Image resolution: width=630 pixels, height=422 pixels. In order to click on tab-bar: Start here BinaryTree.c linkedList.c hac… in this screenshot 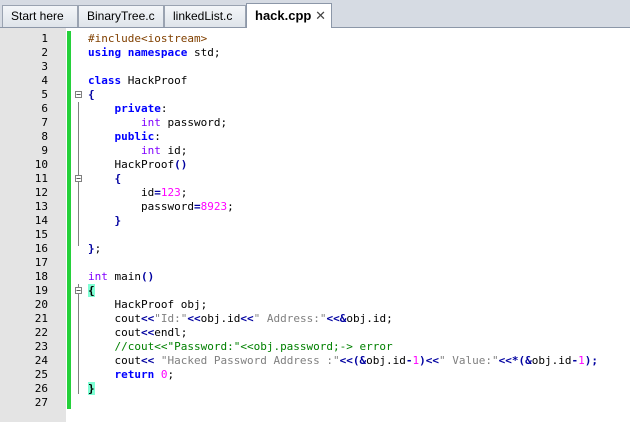, I will do `click(315, 14)`.